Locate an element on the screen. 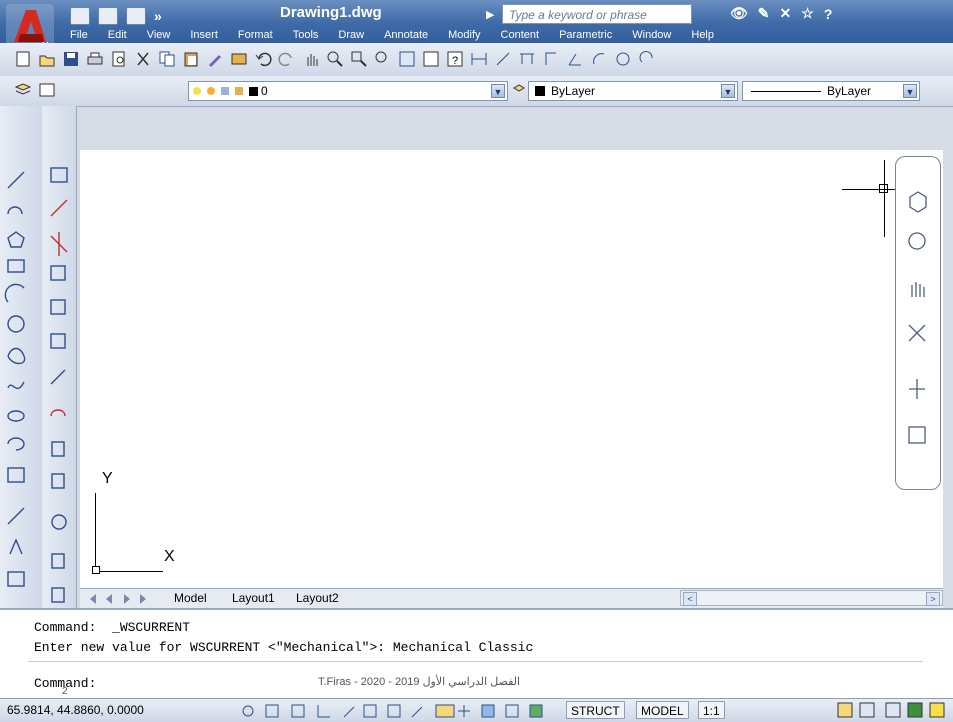 The image size is (953, 722). clean-screen-icon is located at coordinates (937, 710).